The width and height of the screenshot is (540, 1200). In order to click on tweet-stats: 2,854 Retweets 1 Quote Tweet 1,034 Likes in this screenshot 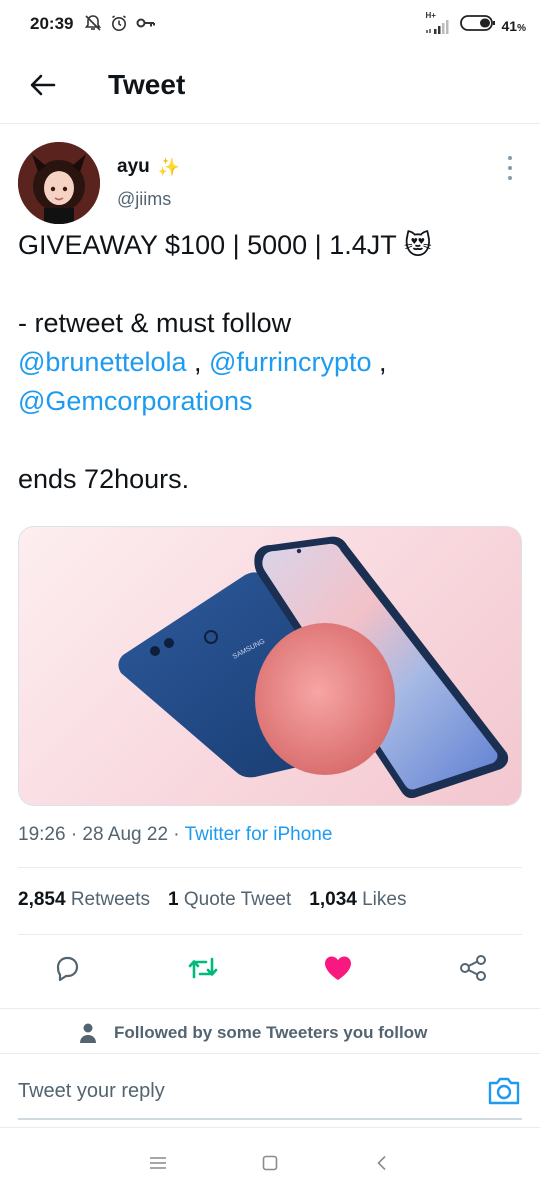, I will do `click(212, 900)`.